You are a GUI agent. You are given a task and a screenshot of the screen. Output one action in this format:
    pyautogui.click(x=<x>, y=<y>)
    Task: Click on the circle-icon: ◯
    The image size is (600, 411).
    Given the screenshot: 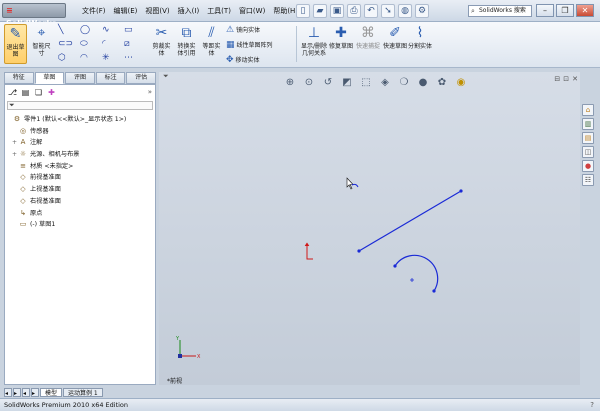 What is the action you would take?
    pyautogui.click(x=91, y=30)
    